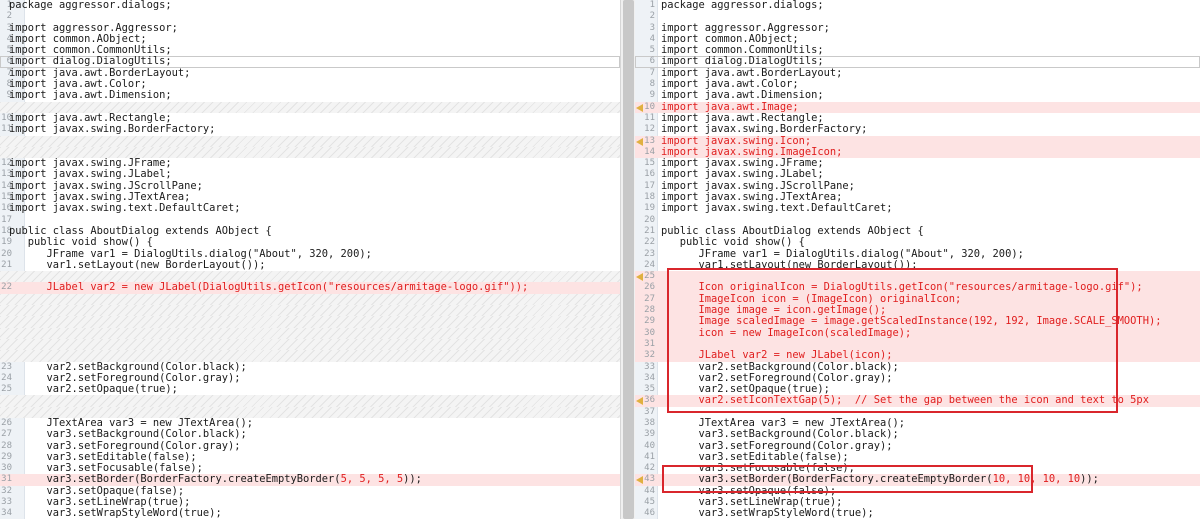 This screenshot has height=519, width=1200. What do you see at coordinates (649, 129) in the screenshot?
I see `line-number: 12` at bounding box center [649, 129].